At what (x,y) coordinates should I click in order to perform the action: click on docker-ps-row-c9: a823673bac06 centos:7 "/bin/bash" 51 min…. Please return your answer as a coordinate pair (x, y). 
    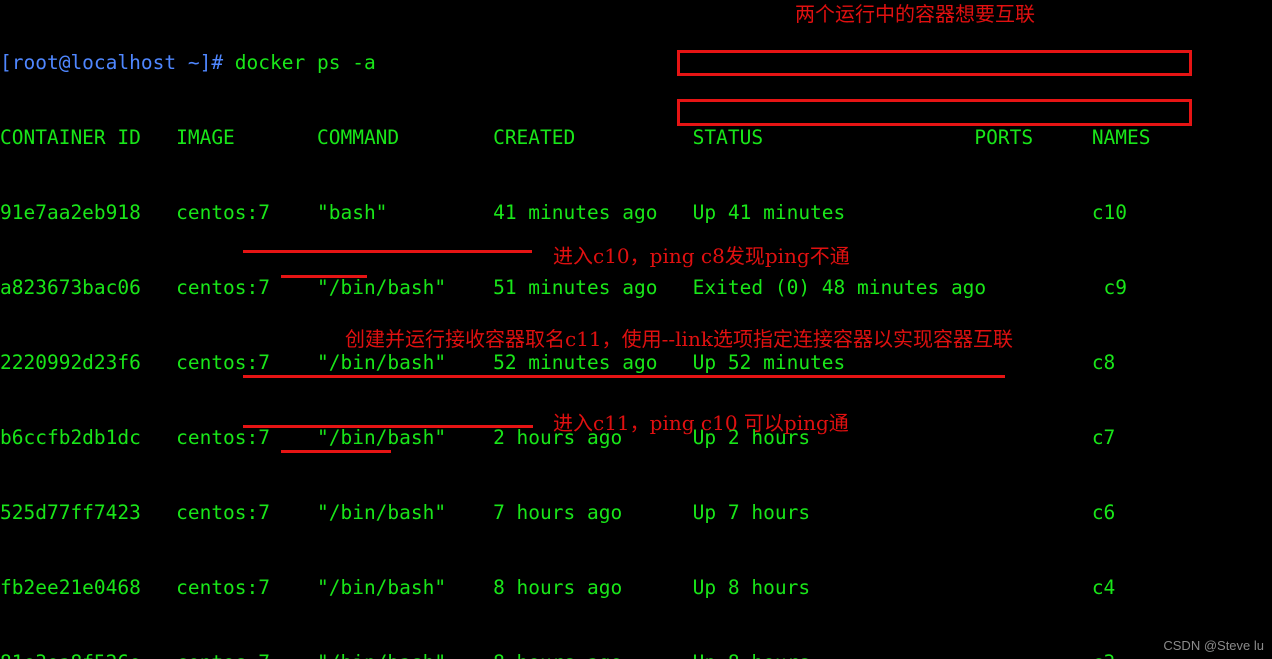
    Looking at the image, I should click on (564, 287).